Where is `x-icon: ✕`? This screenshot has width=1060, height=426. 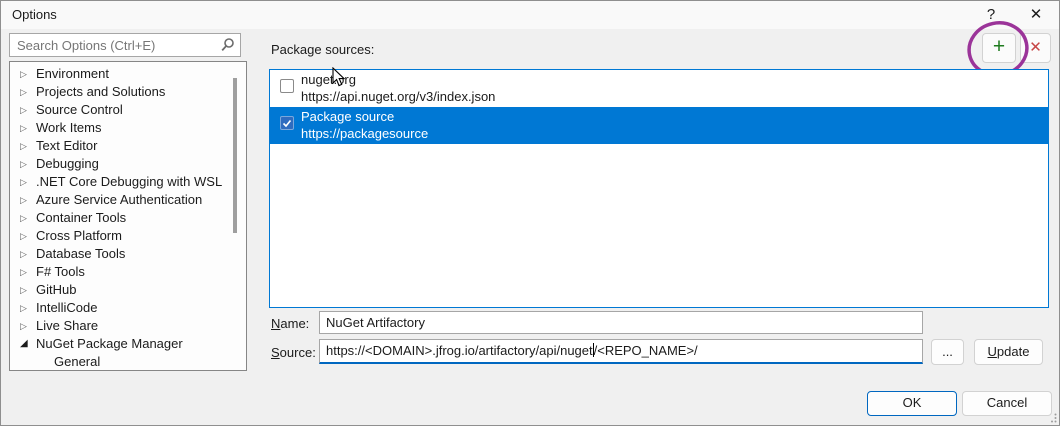 x-icon: ✕ is located at coordinates (1035, 47).